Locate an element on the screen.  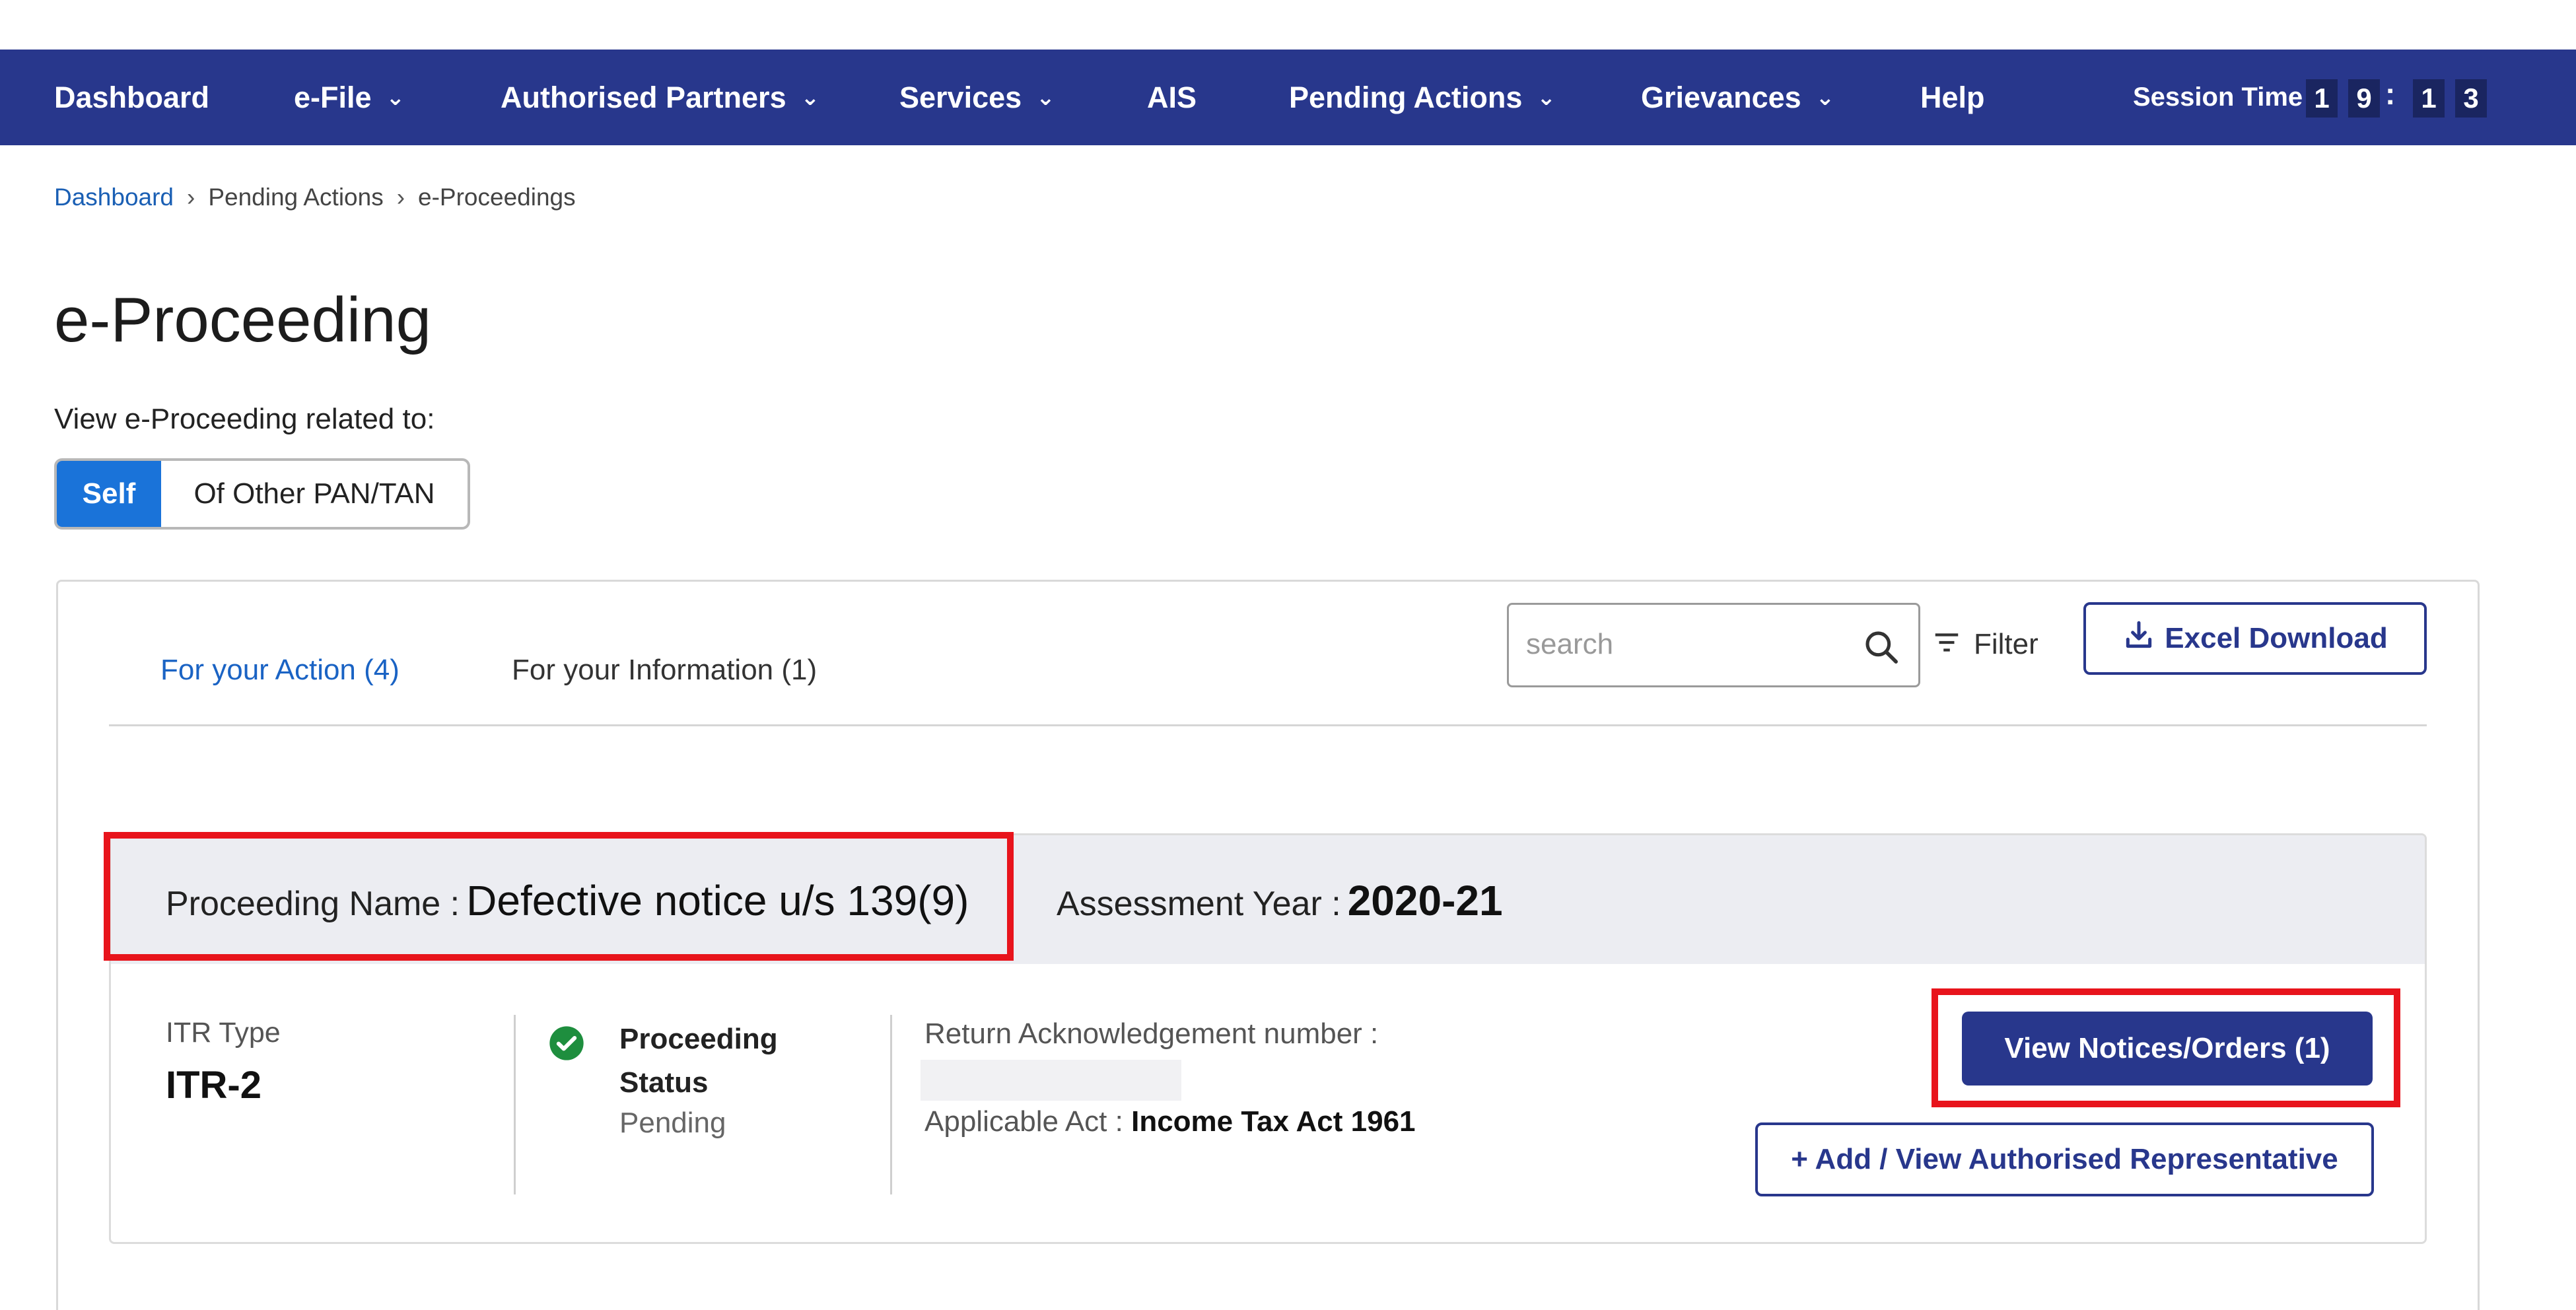
filter-label: Filter is located at coordinates (2006, 644).